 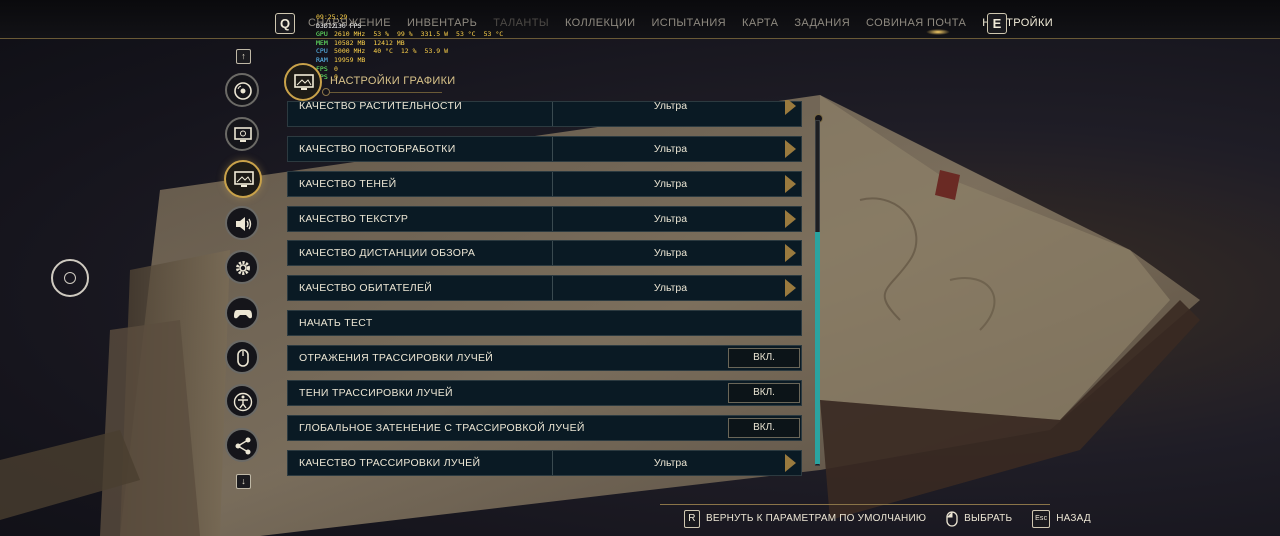 I want to click on section-ornament, so click(x=326, y=92).